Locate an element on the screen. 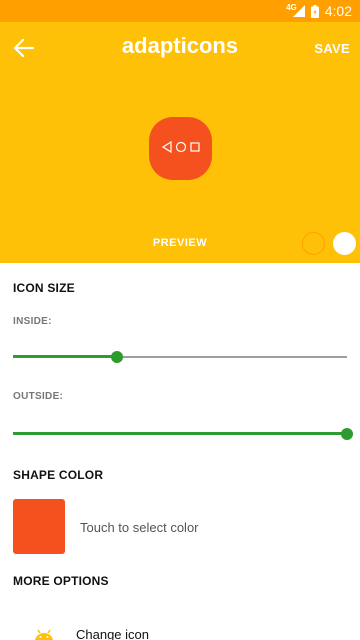 The height and width of the screenshot is (640, 360). android-icon is located at coordinates (44, 634).